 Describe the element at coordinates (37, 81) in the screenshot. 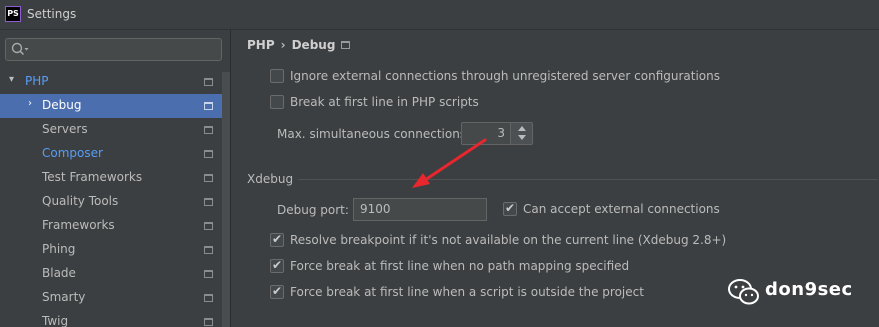

I see `tree-item-label: PHP` at that location.